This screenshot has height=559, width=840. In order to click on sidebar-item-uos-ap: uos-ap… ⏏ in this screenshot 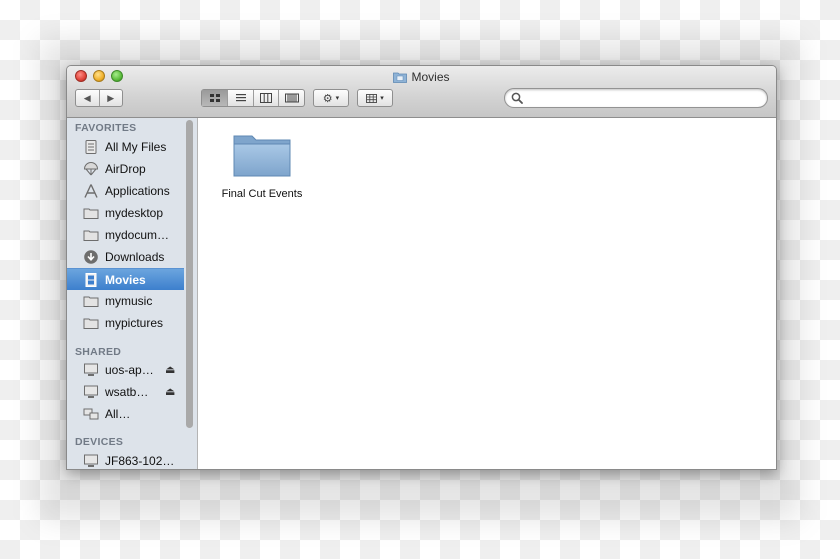, I will do `click(125, 370)`.